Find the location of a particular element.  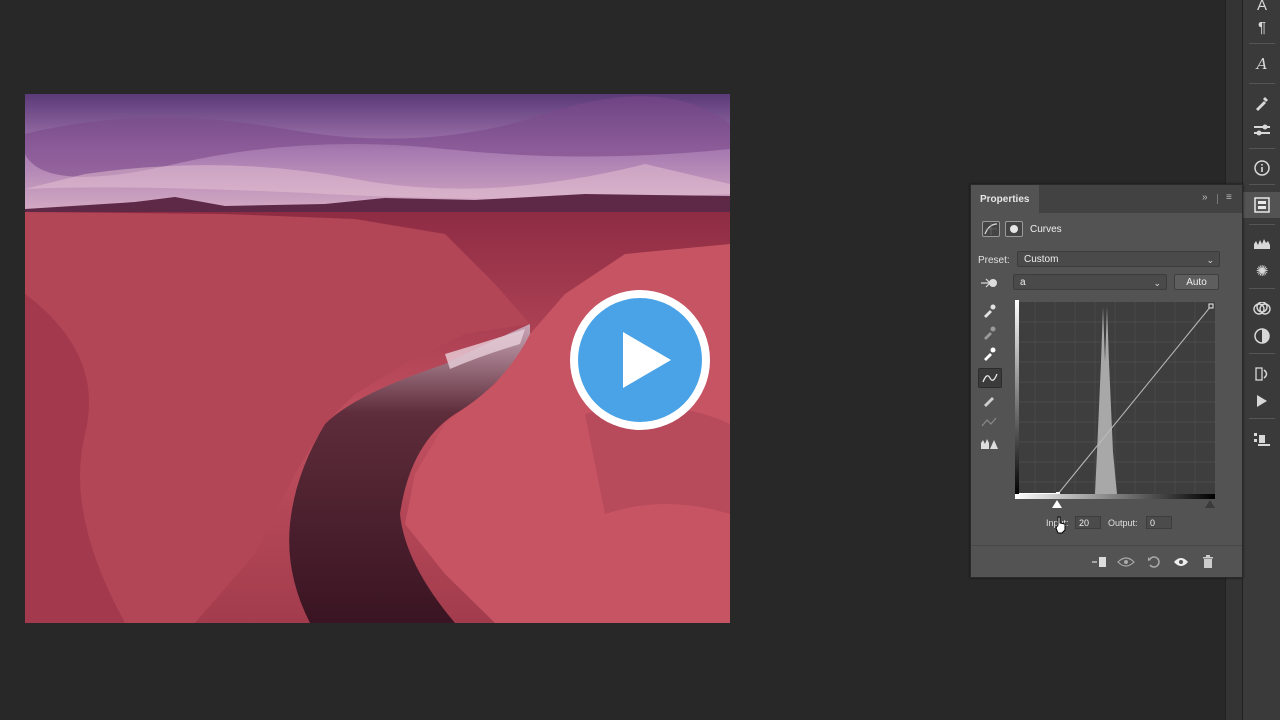

brush-icon is located at coordinates (1261, 103).